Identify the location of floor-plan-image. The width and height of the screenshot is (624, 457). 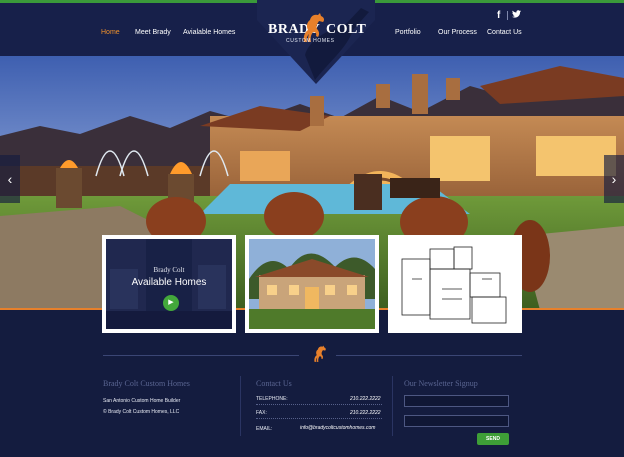
(454, 285).